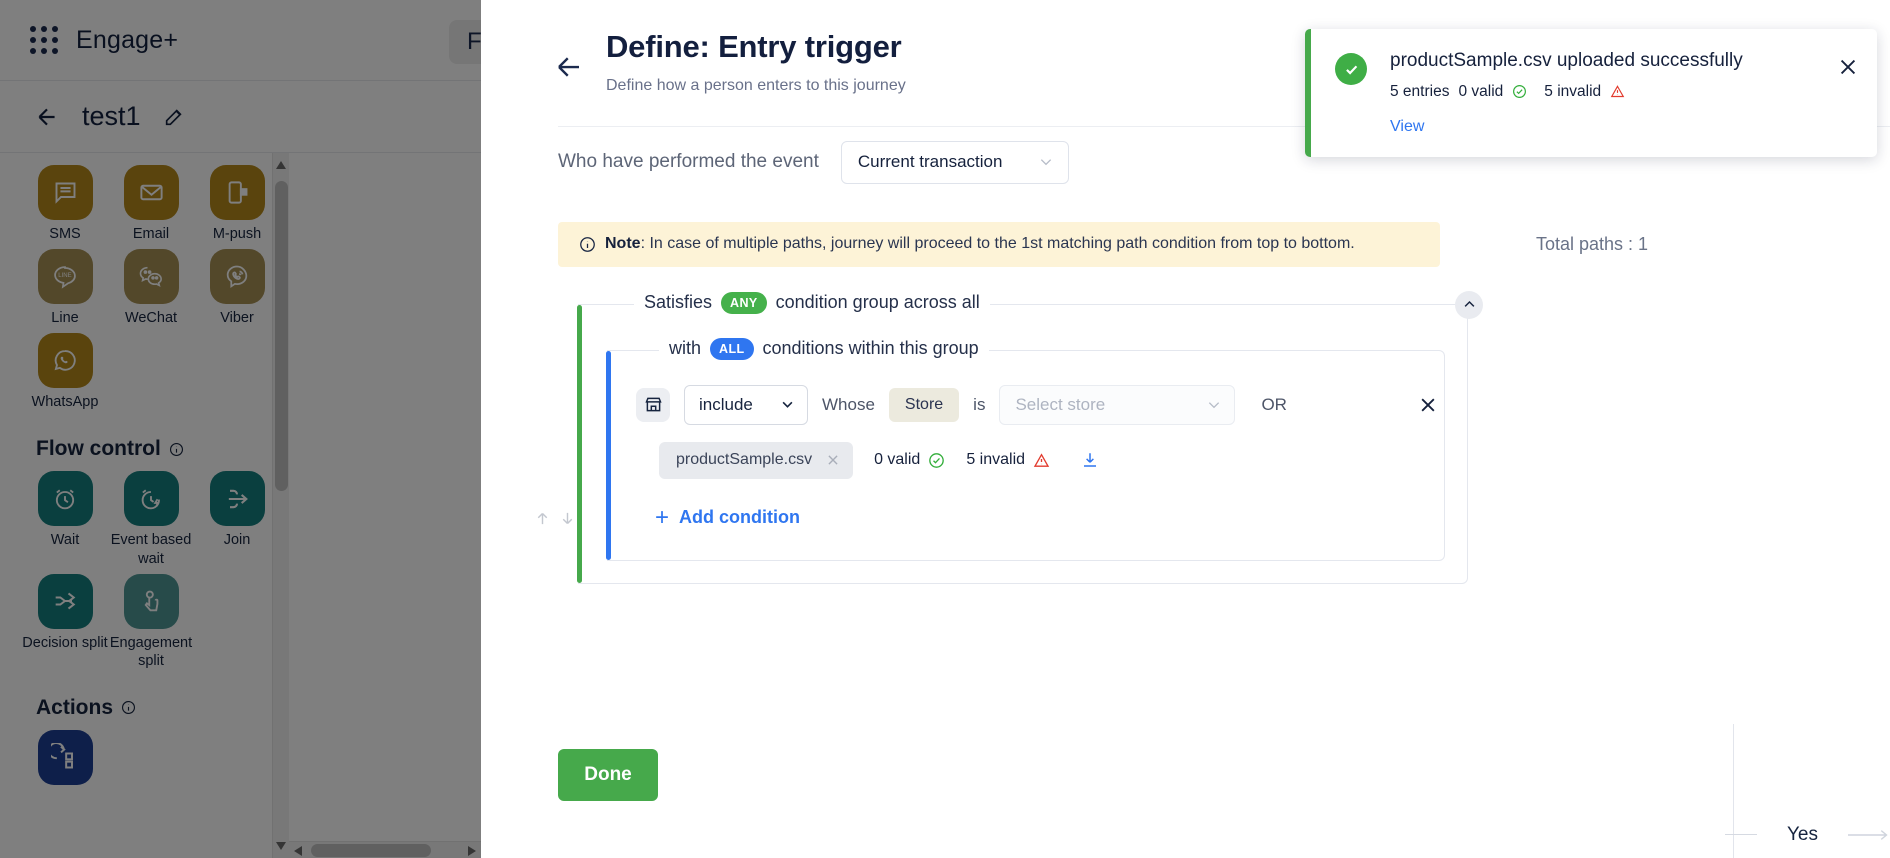 The image size is (1890, 858). I want to click on apps-grid-icon, so click(44, 40).